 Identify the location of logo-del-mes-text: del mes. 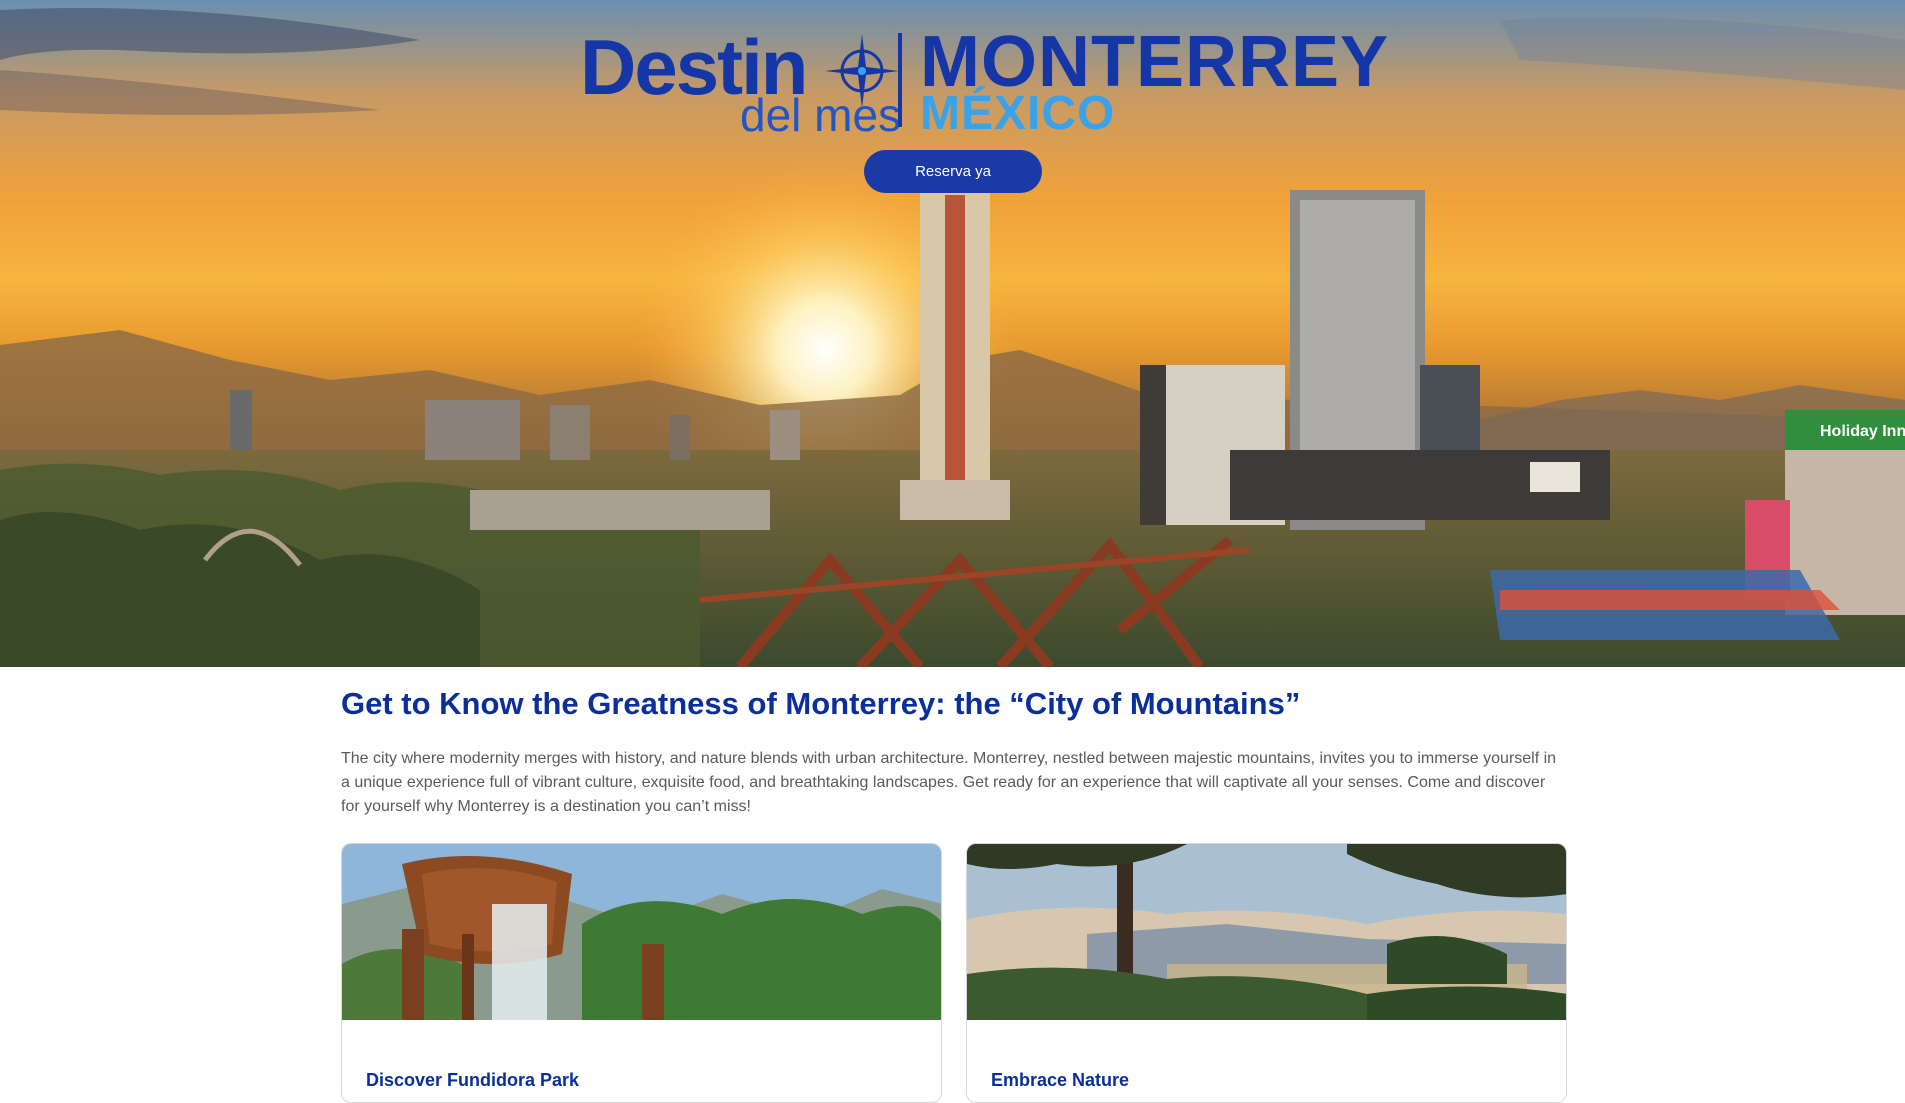
(821, 115).